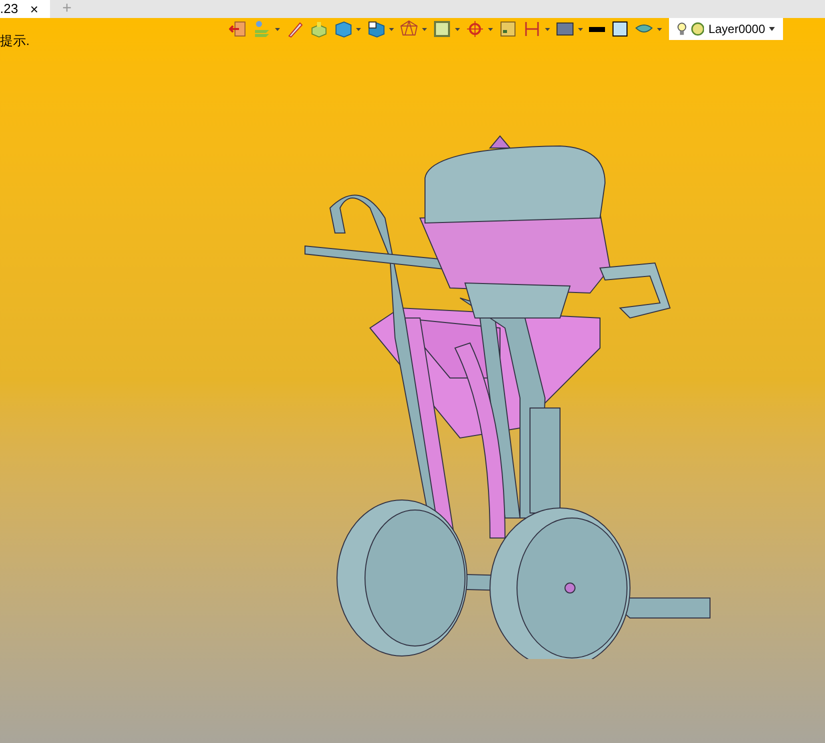 Image resolution: width=825 pixels, height=743 pixels. I want to click on crosshair-icon, so click(475, 29).